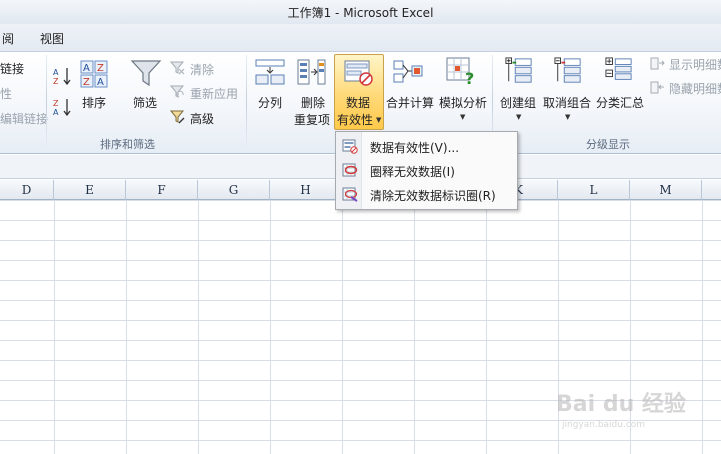  What do you see at coordinates (604, 425) in the screenshot?
I see `watermark-url: jingyan.baidu.com` at bounding box center [604, 425].